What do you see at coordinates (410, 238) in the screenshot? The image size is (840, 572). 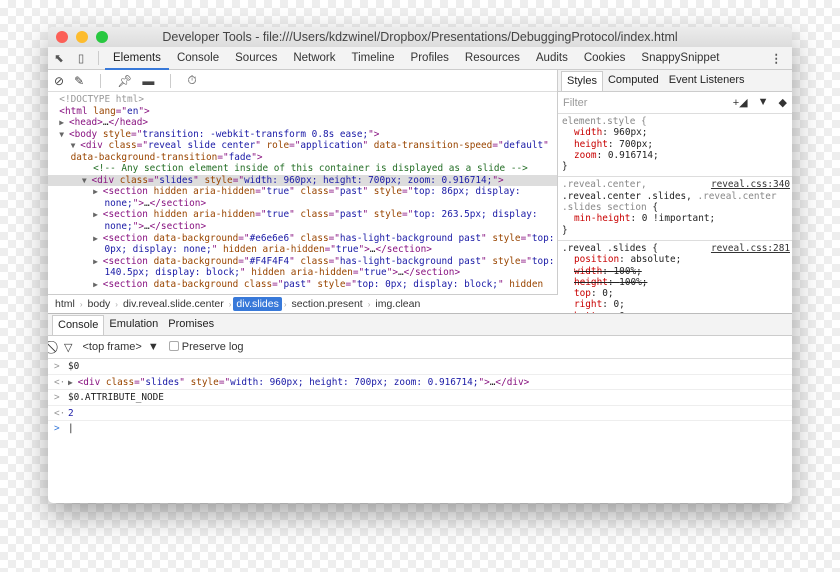 I see `dom-token: has-light-background past` at bounding box center [410, 238].